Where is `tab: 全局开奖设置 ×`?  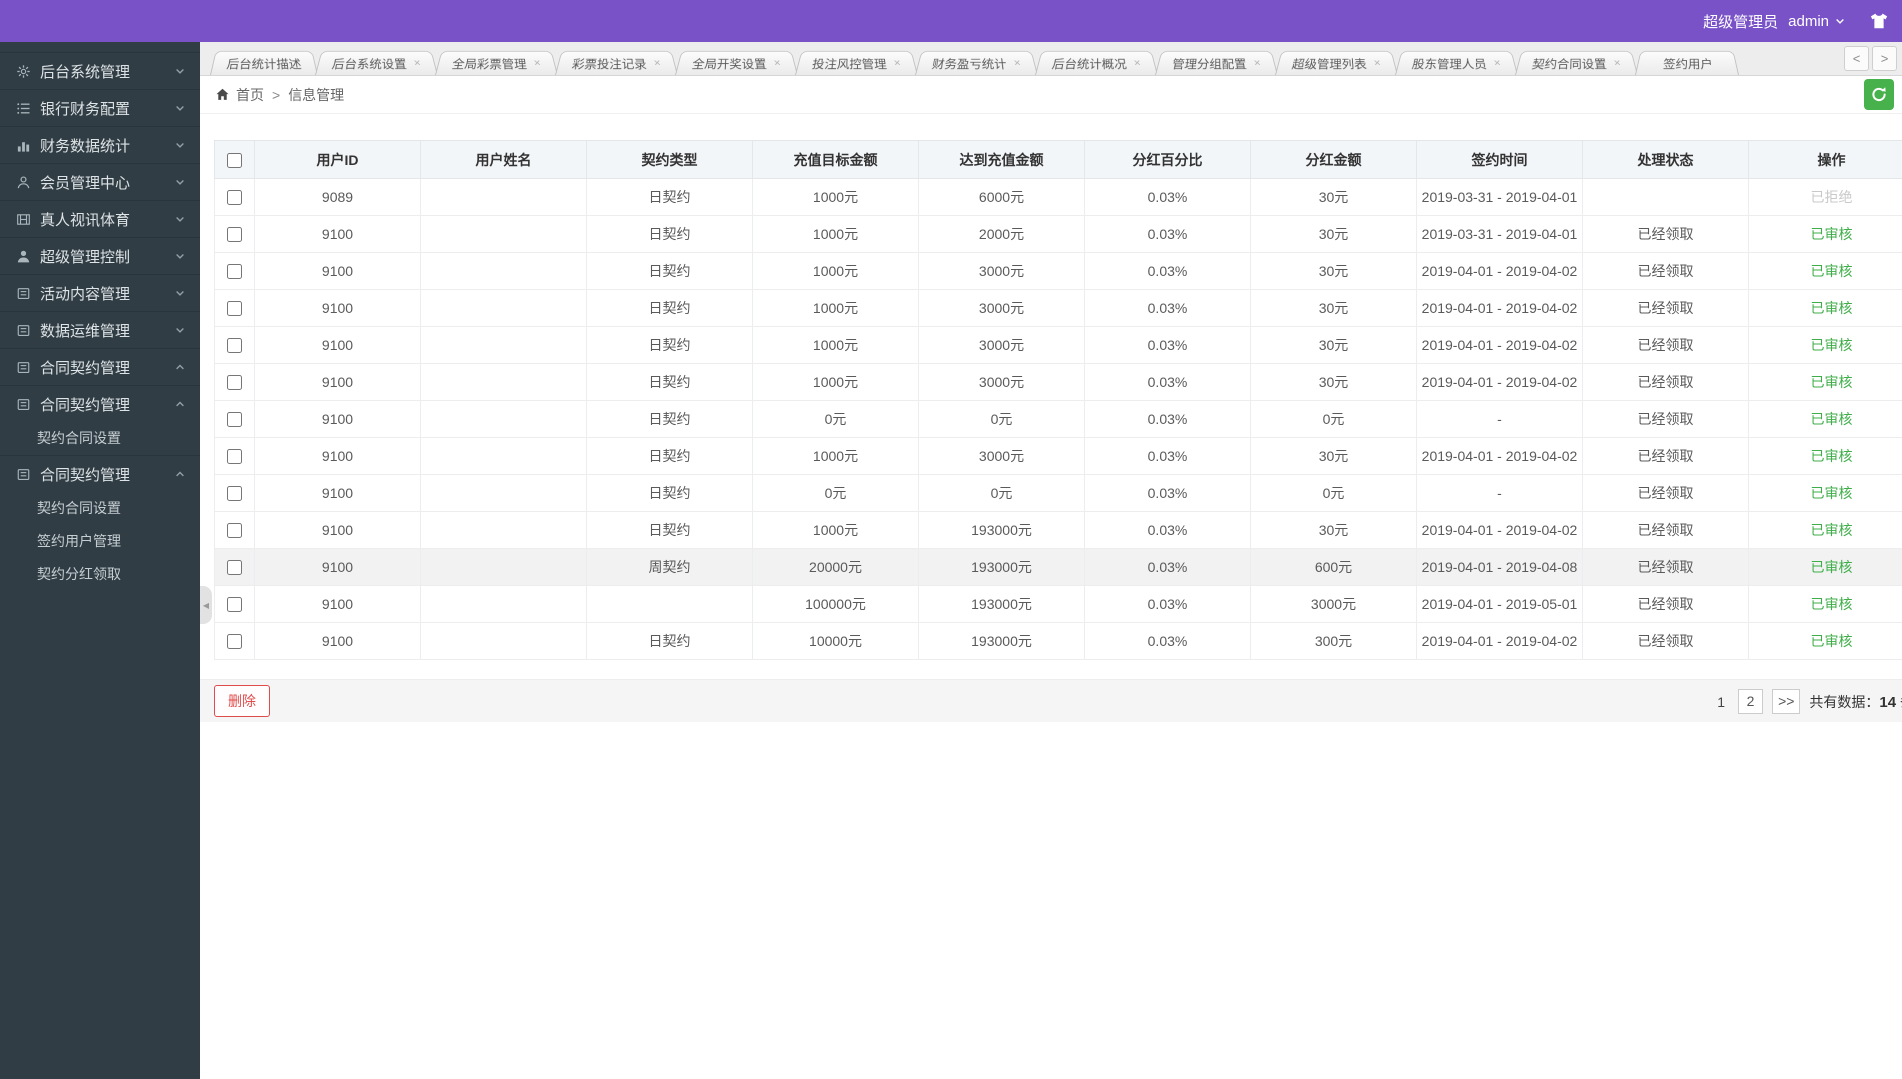 tab: 全局开奖设置 × is located at coordinates (737, 62).